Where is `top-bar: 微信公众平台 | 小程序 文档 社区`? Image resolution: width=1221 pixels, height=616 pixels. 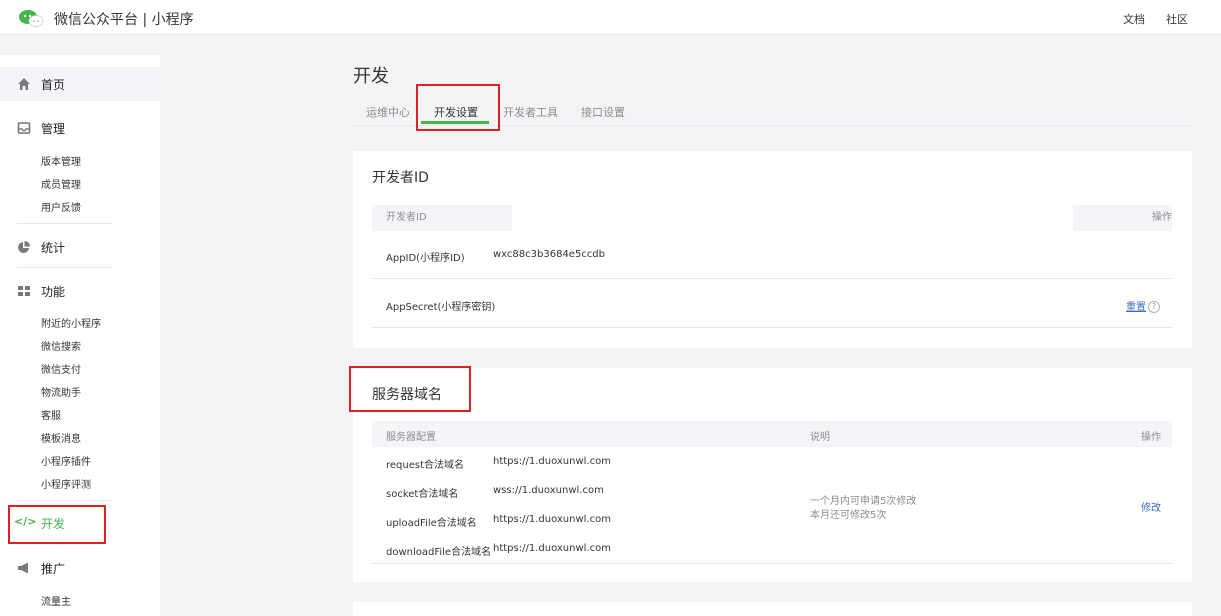
top-bar: 微信公众平台 | 小程序 文档 社区 is located at coordinates (610, 17).